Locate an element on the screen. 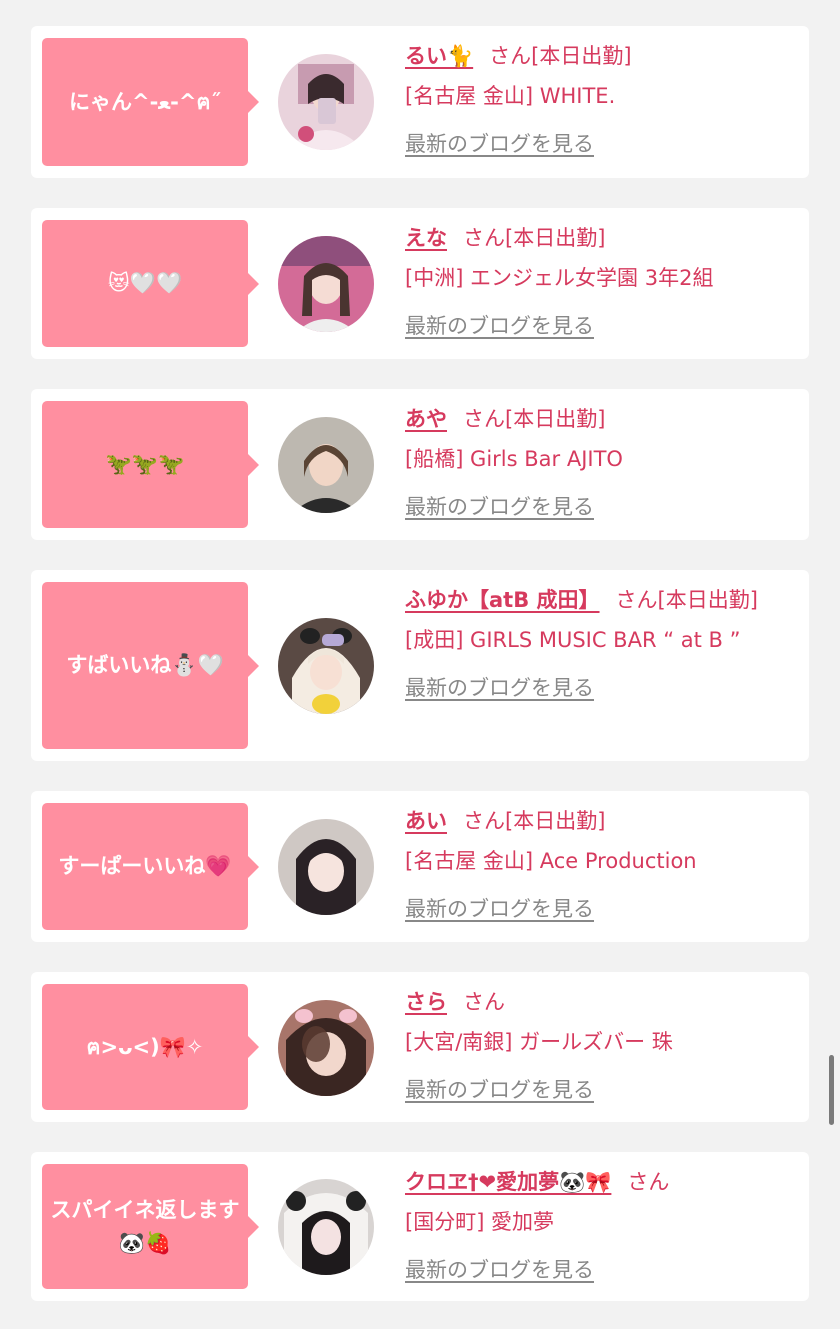  cast-info: るい🐈 さん[本日出勤] [名古屋 金山] WHITE. 最新のブログを見る is located at coordinates (594, 100).